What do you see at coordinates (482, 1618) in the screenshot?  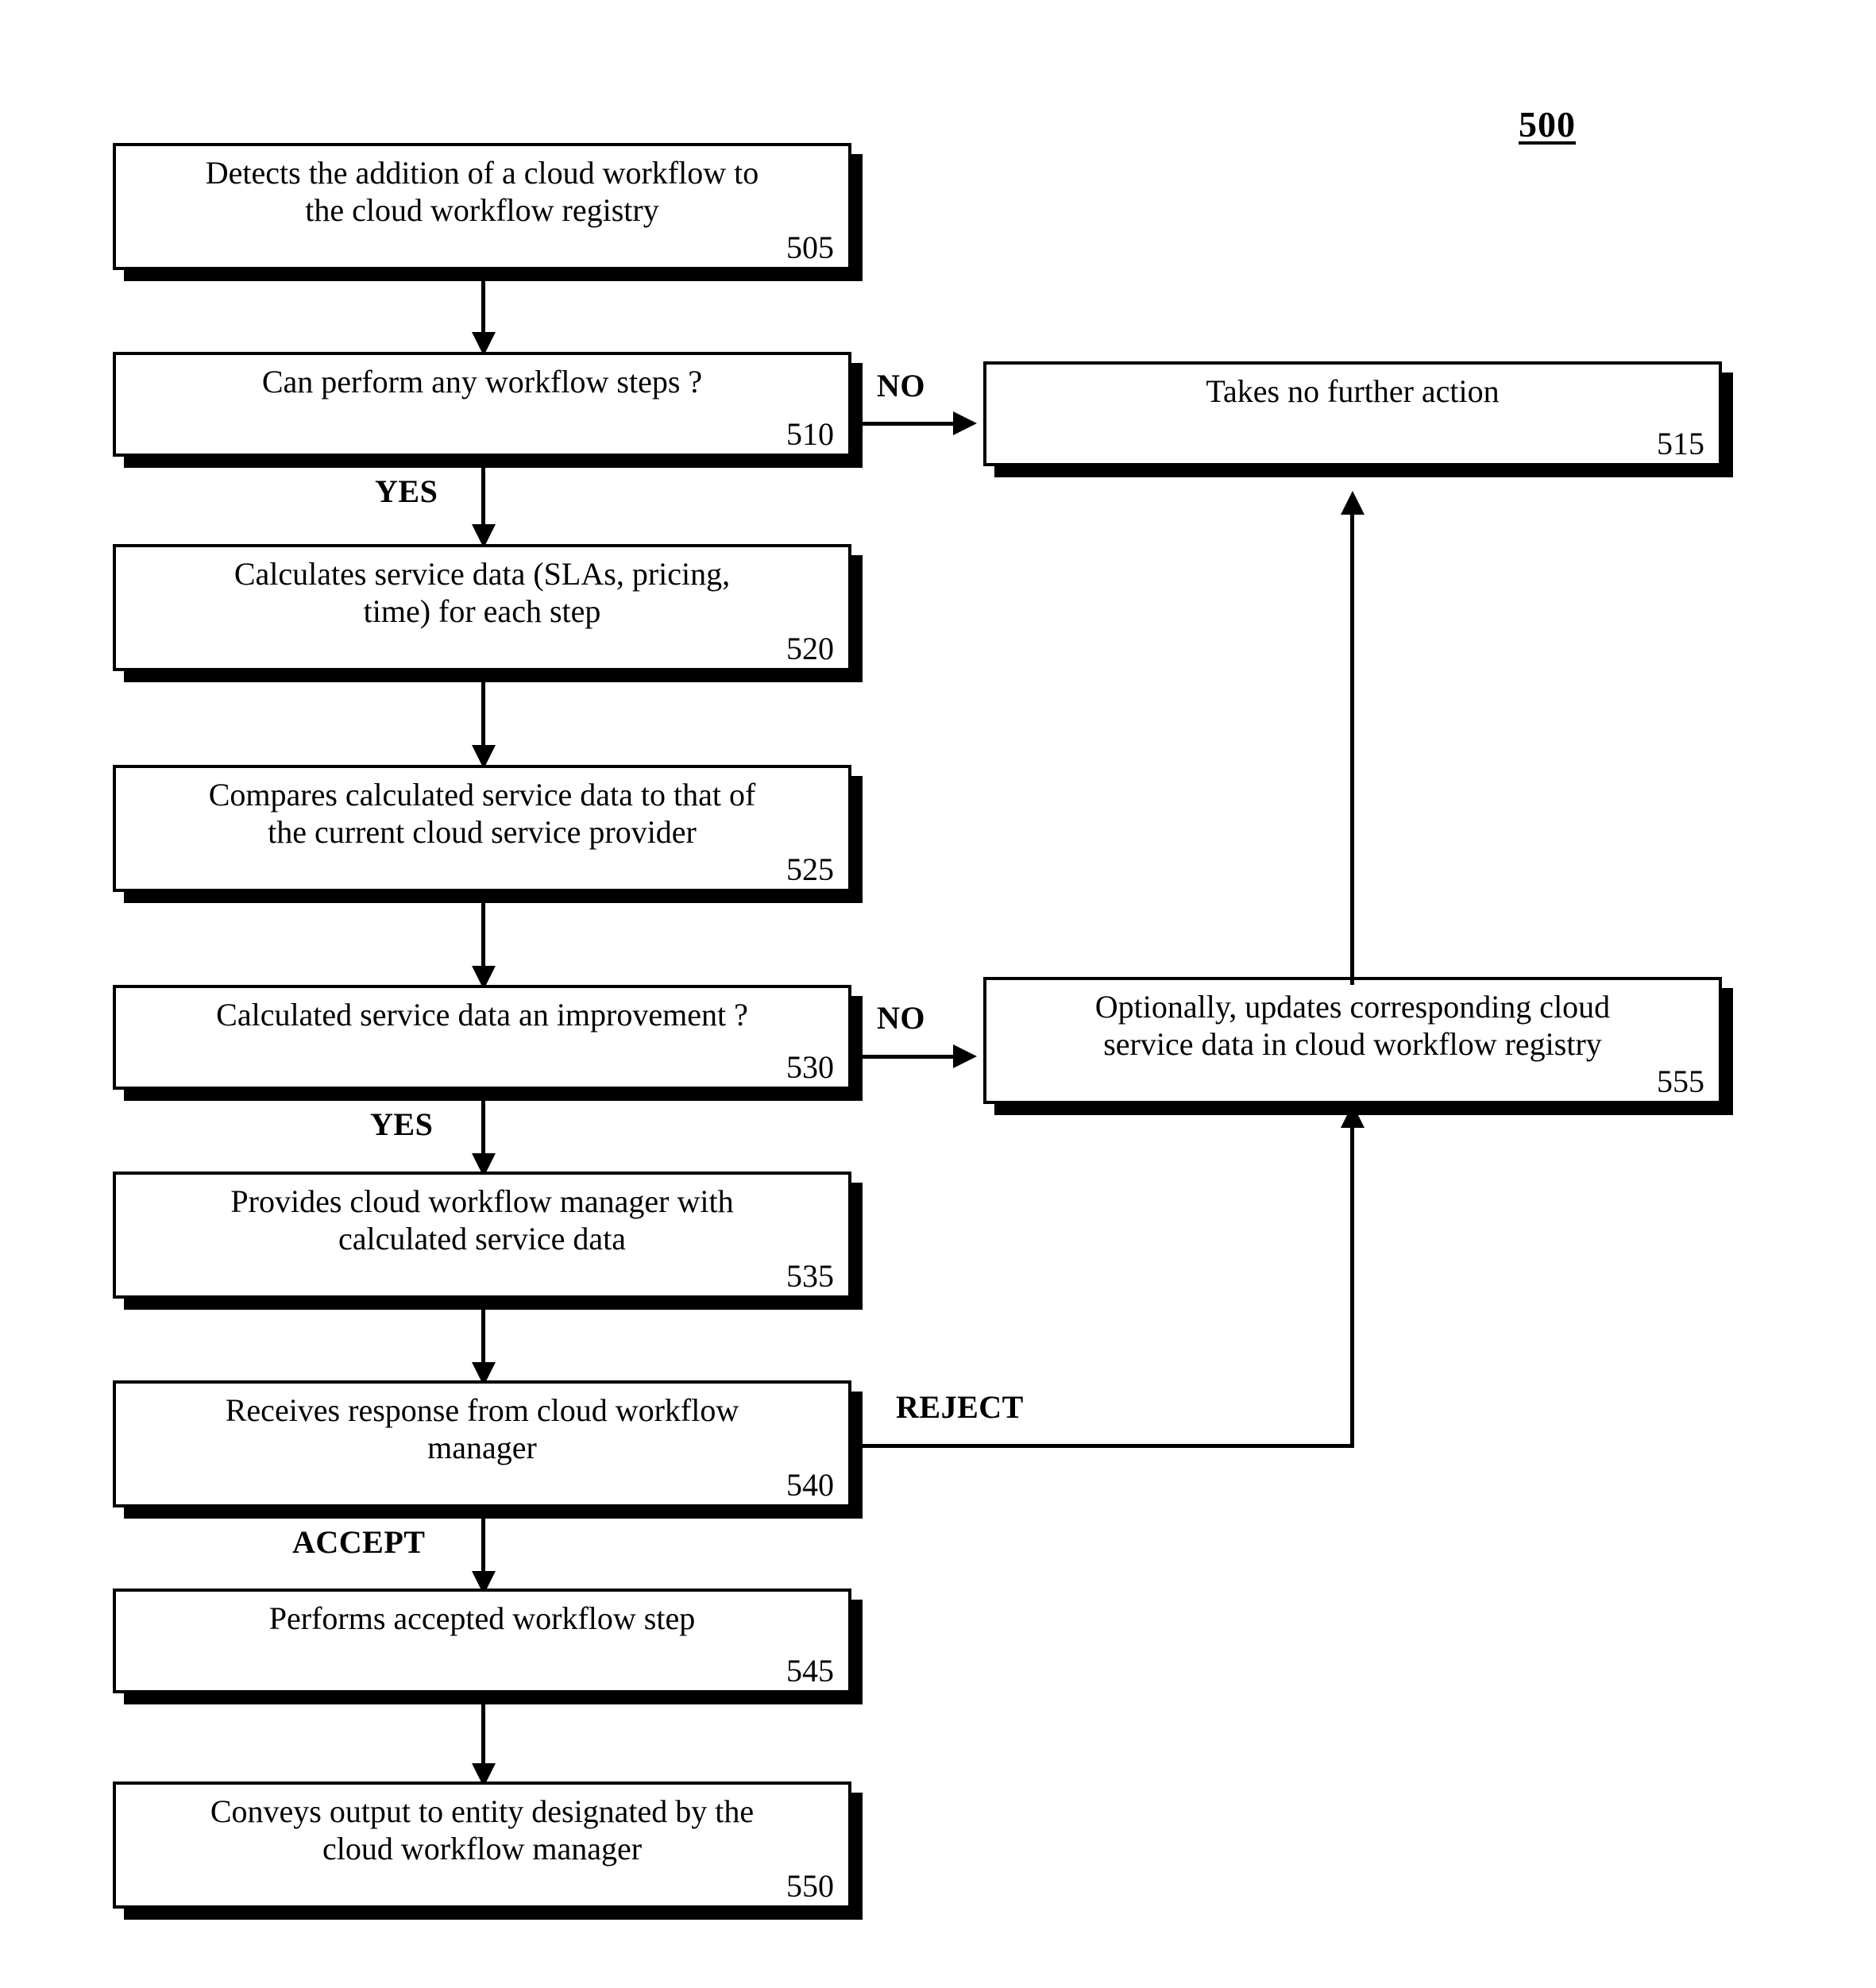 I see `flow-node-545-text: Performs accepted workflow step` at bounding box center [482, 1618].